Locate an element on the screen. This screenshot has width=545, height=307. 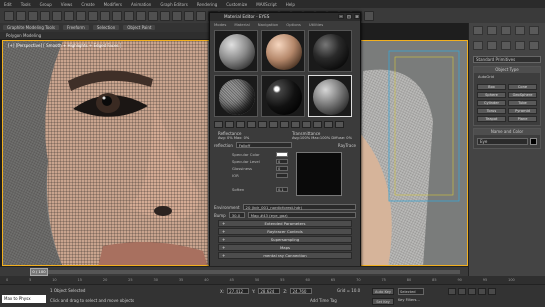
time-slider-track is located at coordinates (245, 272).